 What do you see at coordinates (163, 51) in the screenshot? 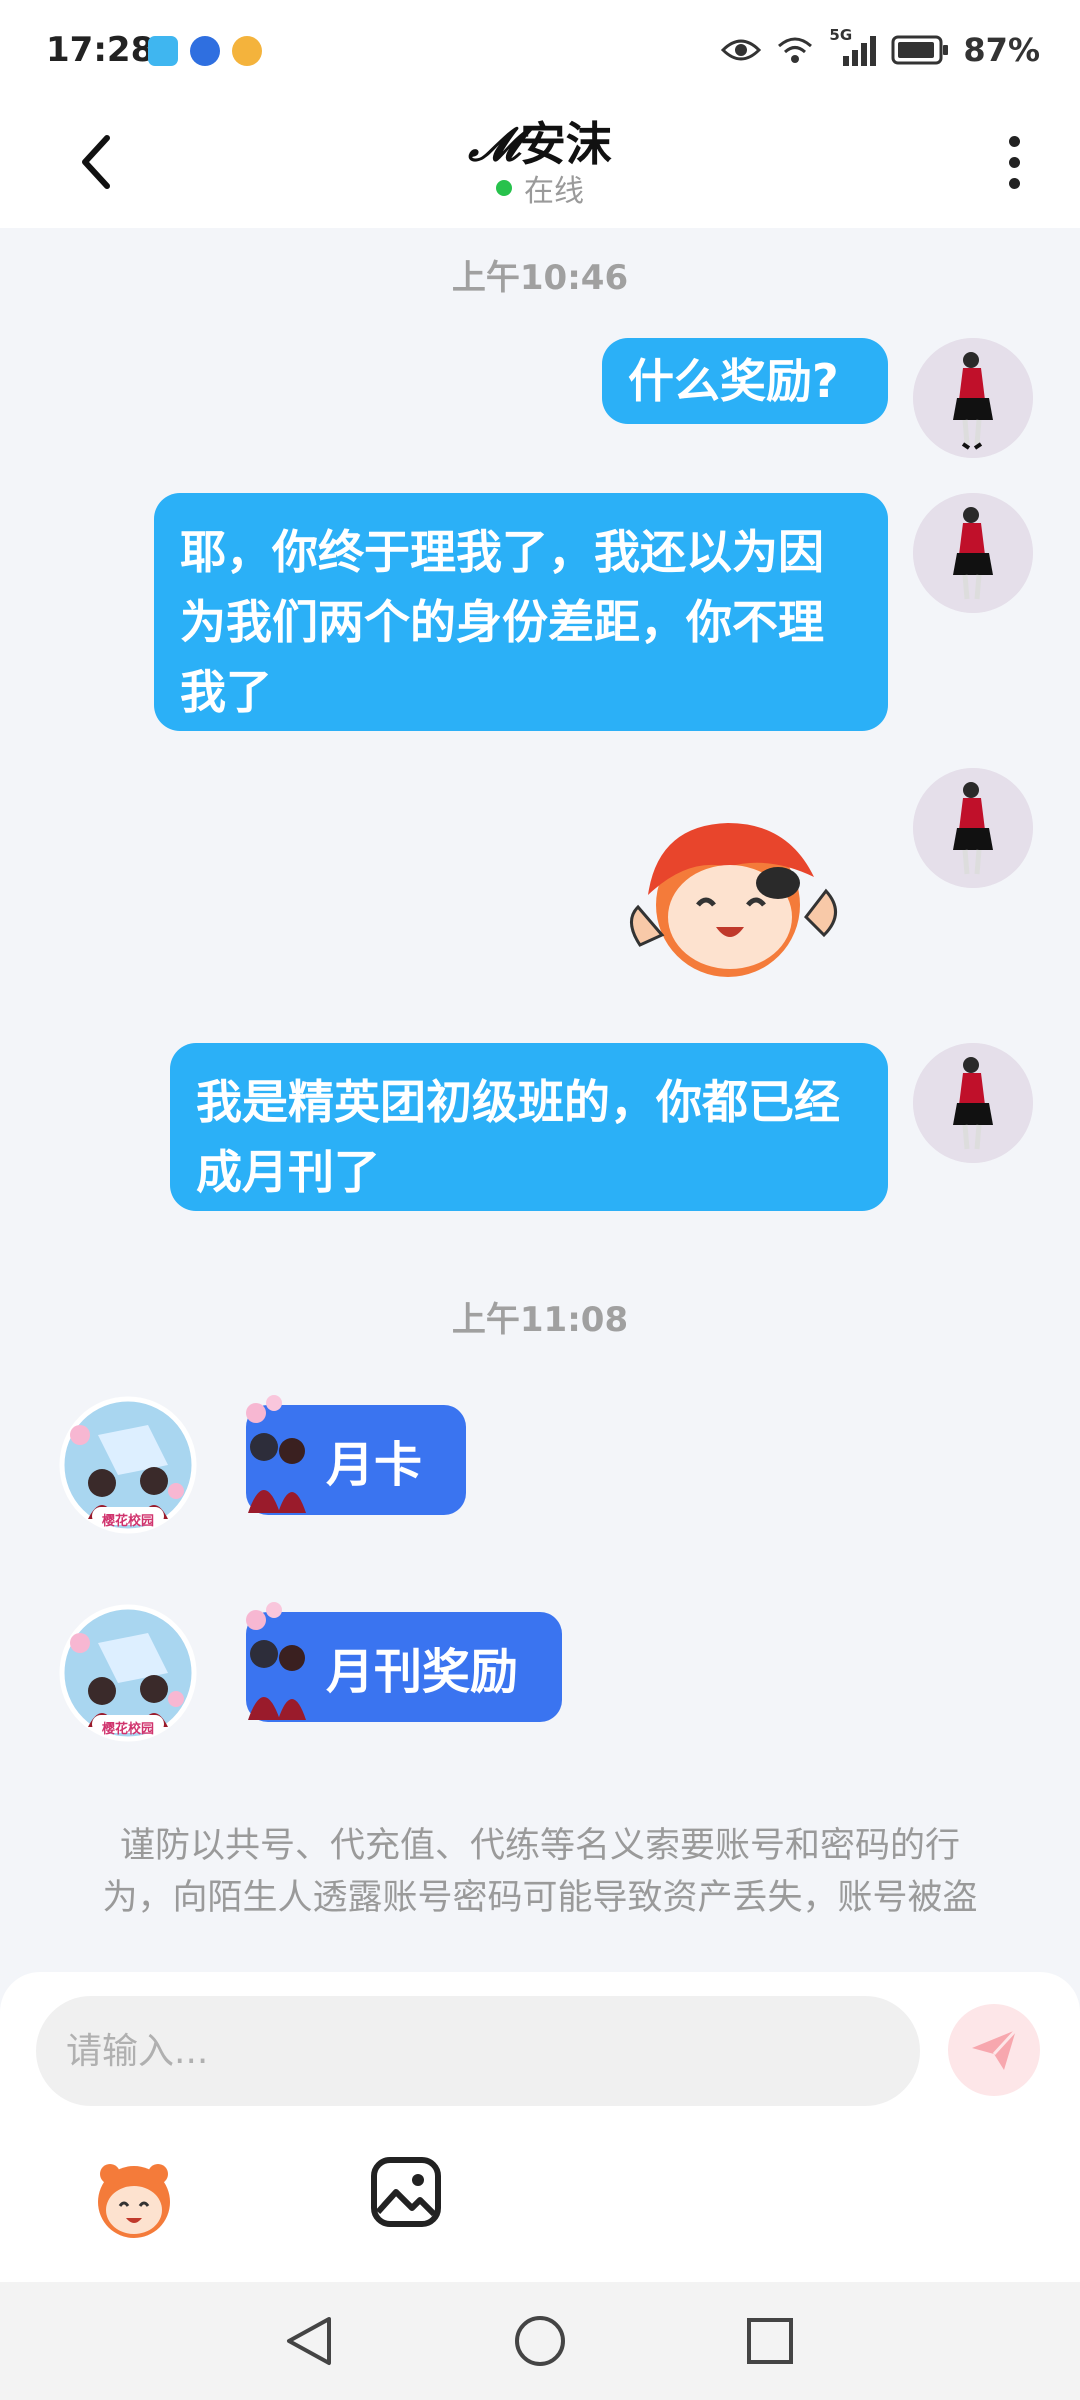
I see `book-app-icon` at bounding box center [163, 51].